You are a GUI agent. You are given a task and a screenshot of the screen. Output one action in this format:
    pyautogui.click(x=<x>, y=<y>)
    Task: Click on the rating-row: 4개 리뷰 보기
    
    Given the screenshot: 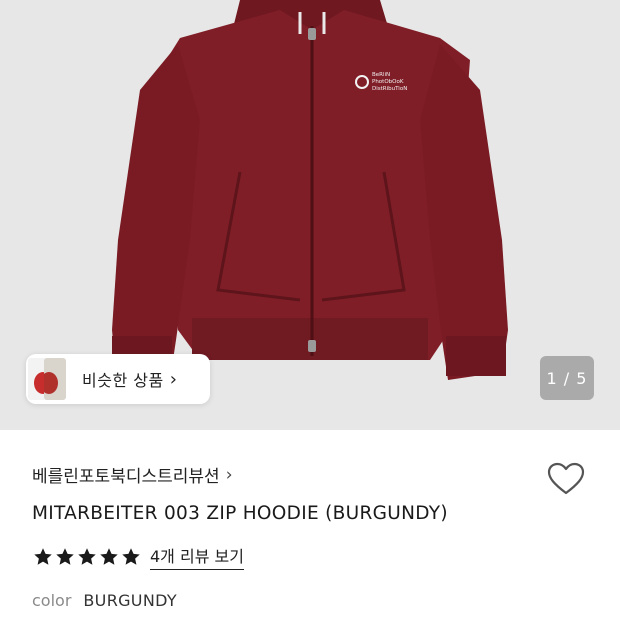 What is the action you would take?
    pyautogui.click(x=138, y=556)
    